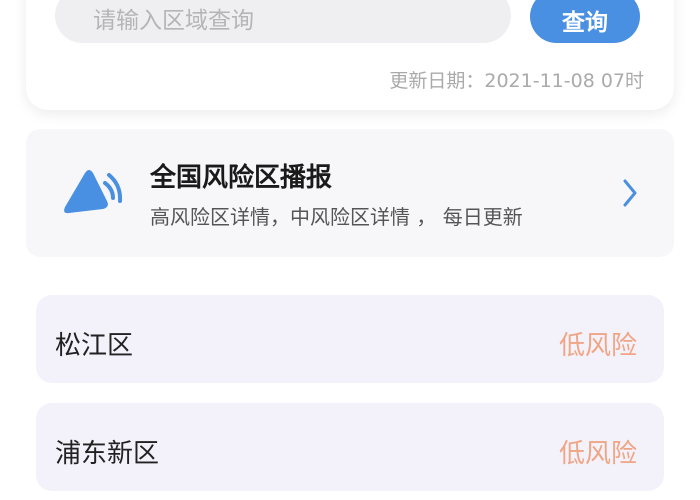  What do you see at coordinates (93, 192) in the screenshot?
I see `broadcast-triangle-icon` at bounding box center [93, 192].